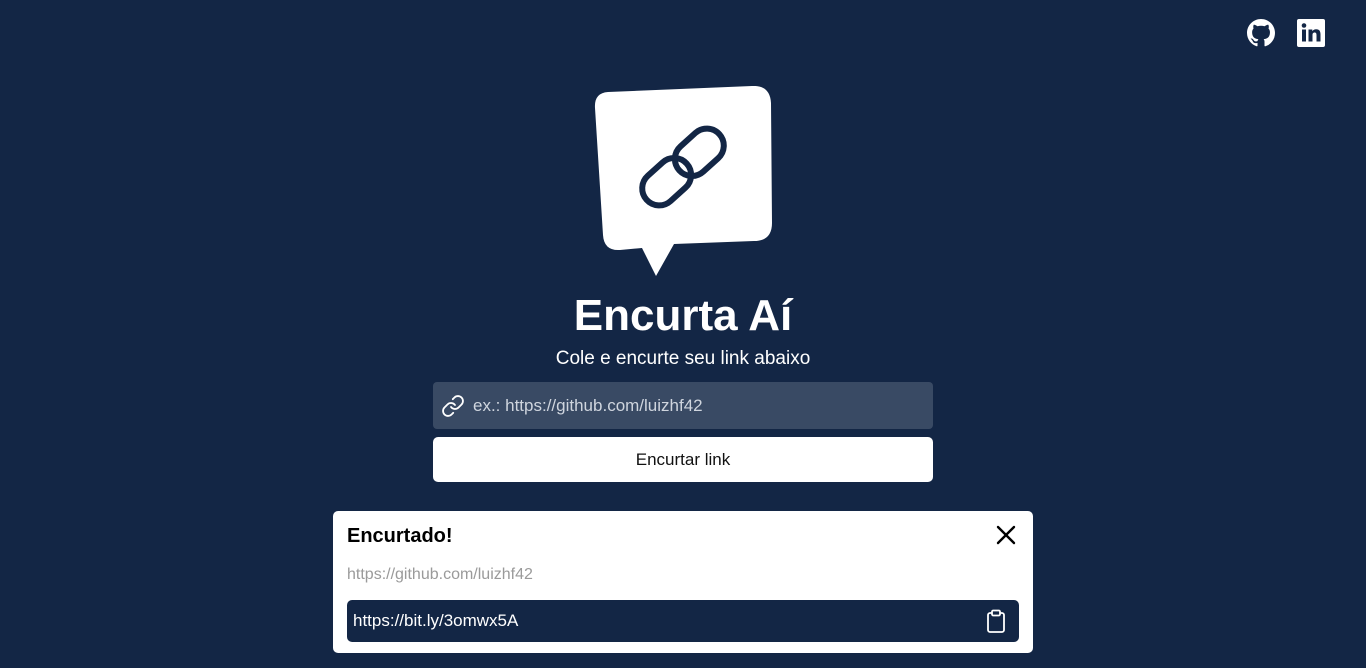 The image size is (1366, 668). Describe the element at coordinates (702, 405) in the screenshot. I see `url-input` at that location.